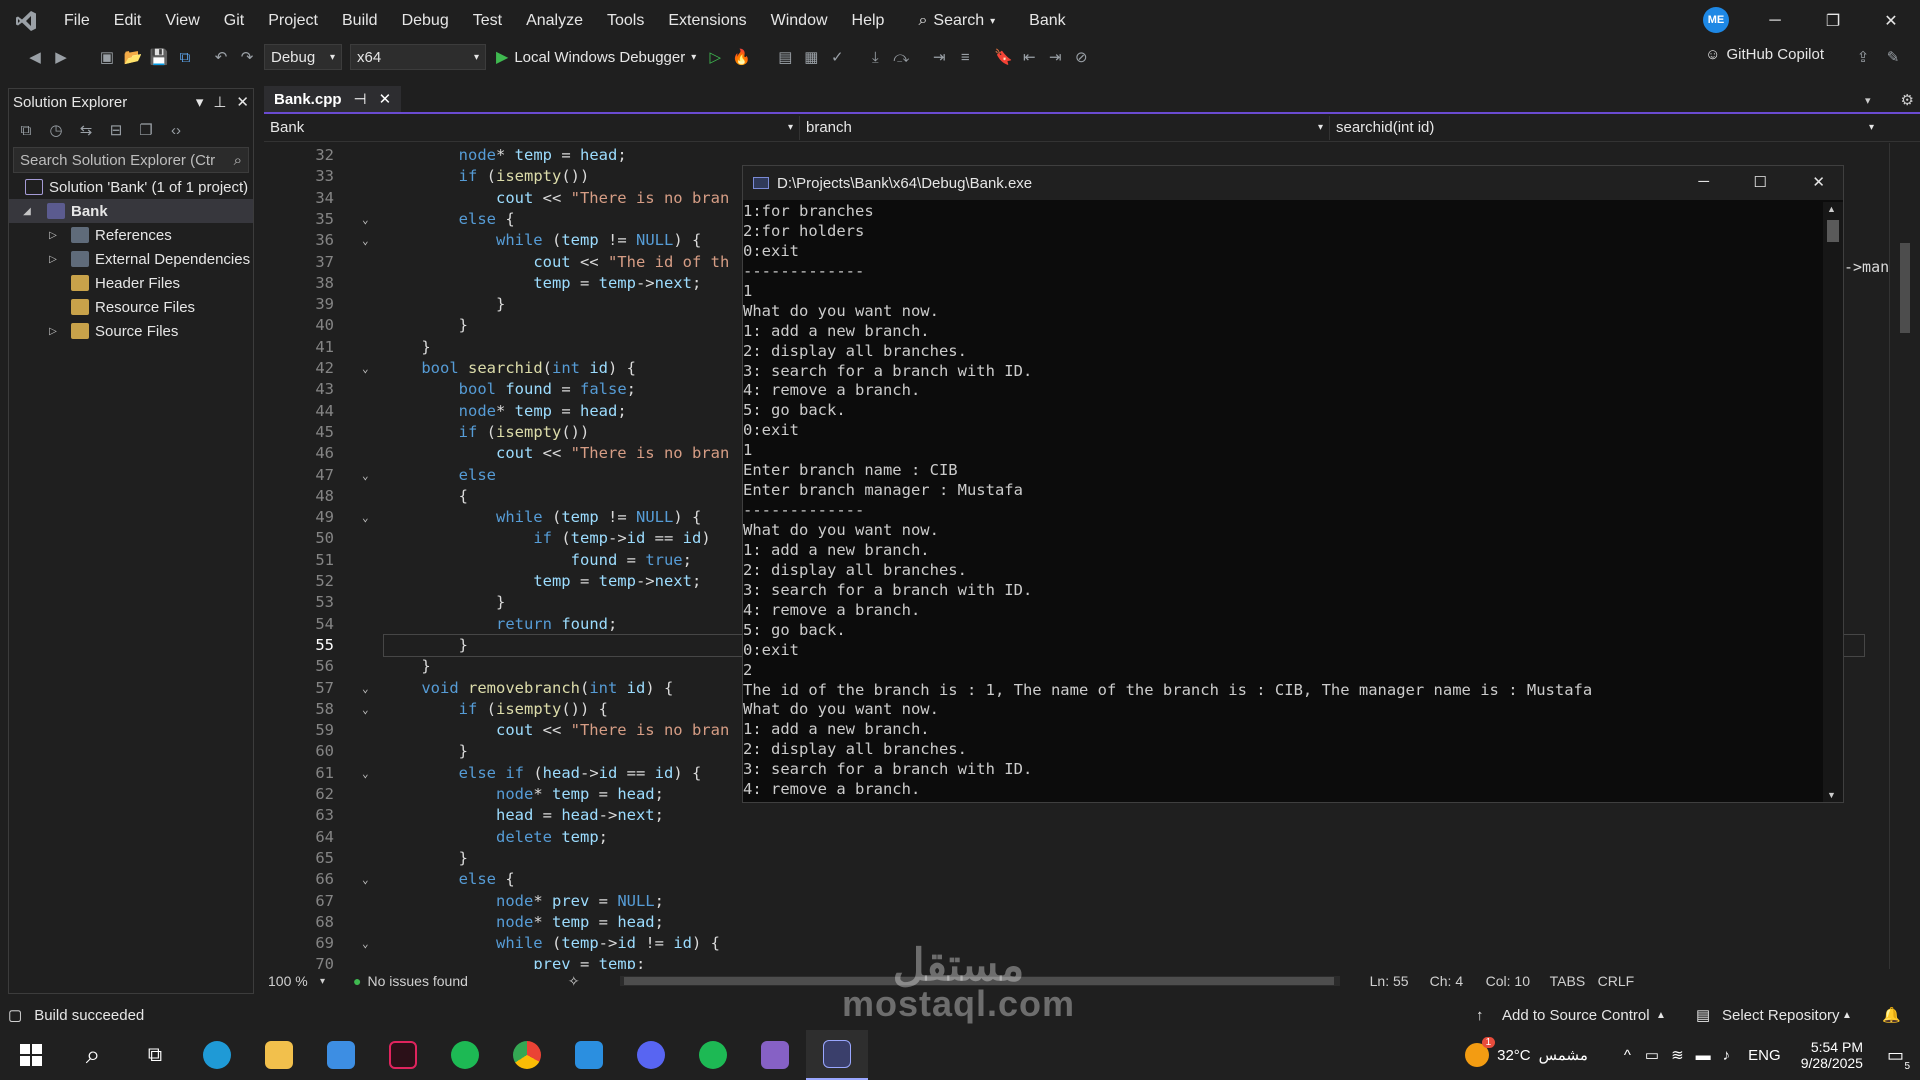 The width and height of the screenshot is (1920, 1080). Describe the element at coordinates (418, 57) in the screenshot. I see `platform-dropdown: x64 ▾` at that location.